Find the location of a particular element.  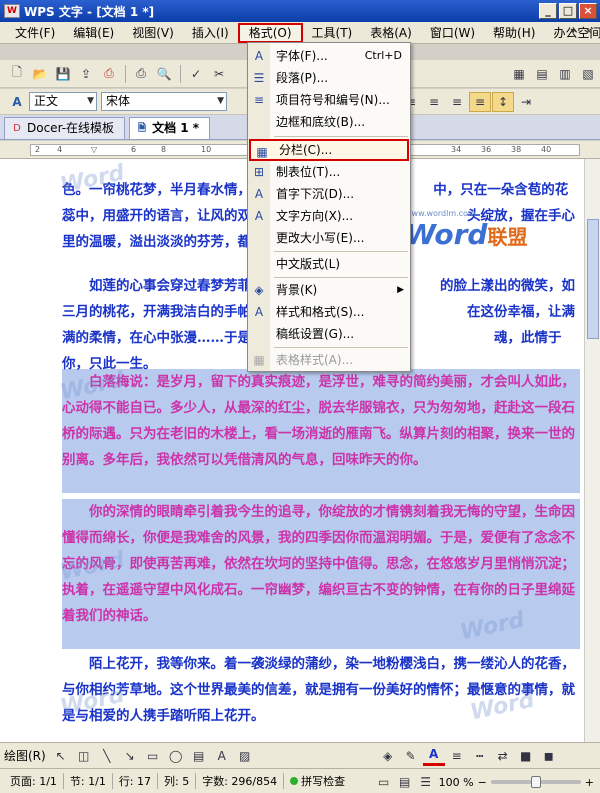

3d-icon: ◼ is located at coordinates (549, 756).